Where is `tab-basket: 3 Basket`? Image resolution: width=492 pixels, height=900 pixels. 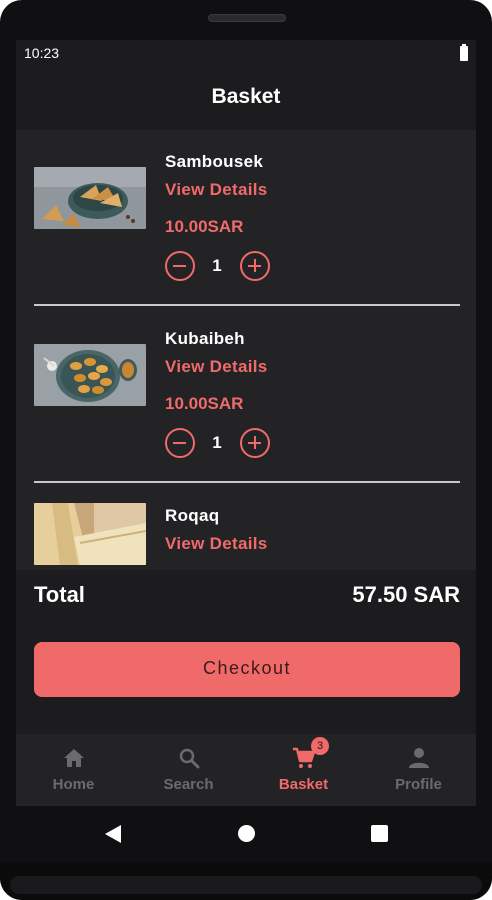 tab-basket: 3 Basket is located at coordinates (303, 770).